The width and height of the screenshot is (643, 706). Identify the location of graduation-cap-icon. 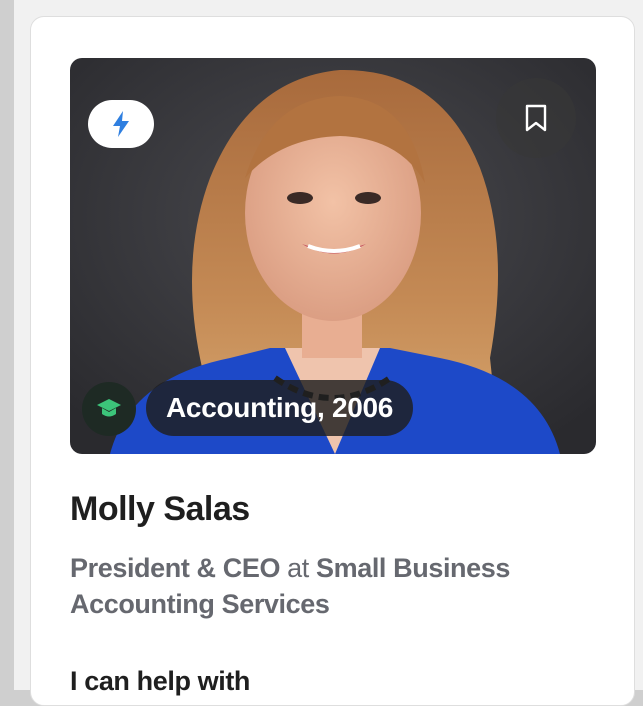
(109, 408).